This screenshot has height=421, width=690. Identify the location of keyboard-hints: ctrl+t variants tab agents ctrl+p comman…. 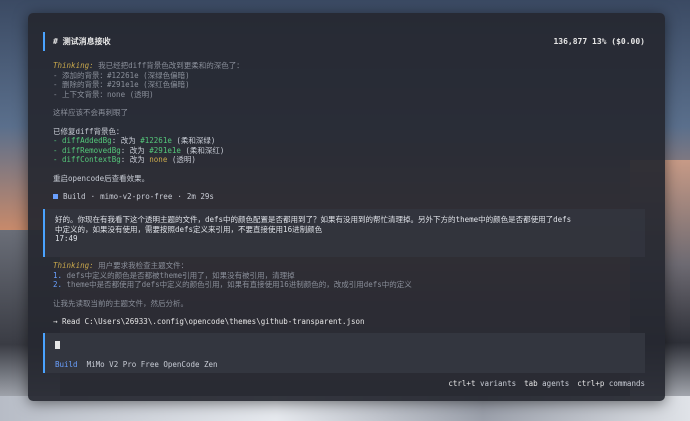
(546, 383).